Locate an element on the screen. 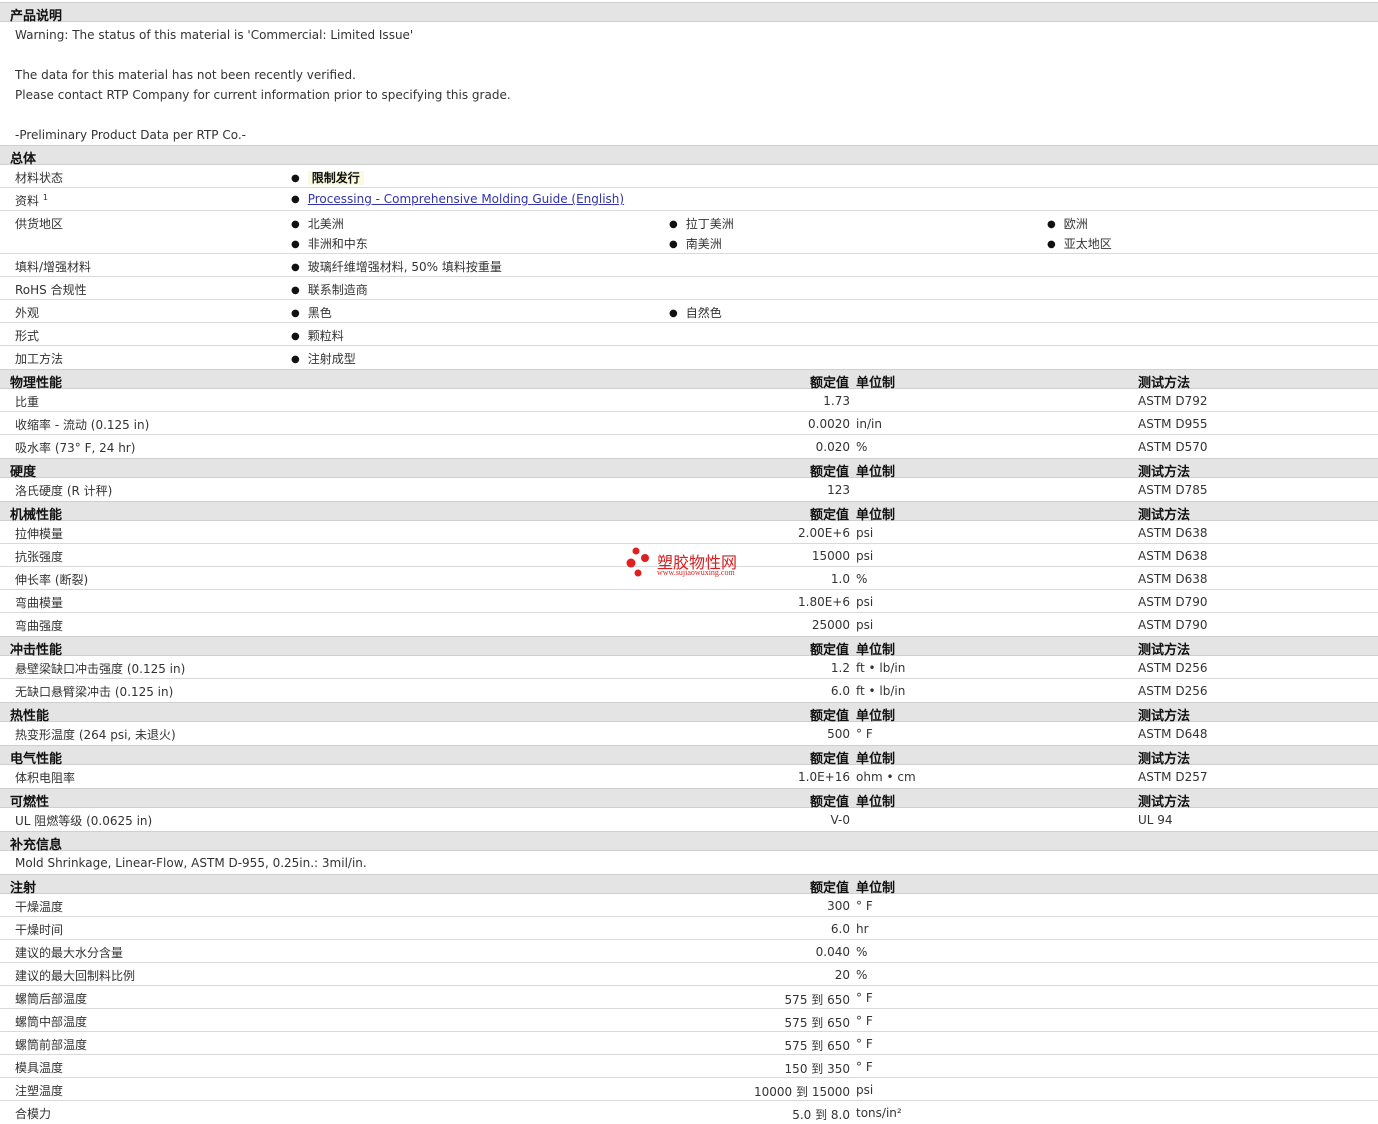  property-value: 0.040 is located at coordinates (832, 952).